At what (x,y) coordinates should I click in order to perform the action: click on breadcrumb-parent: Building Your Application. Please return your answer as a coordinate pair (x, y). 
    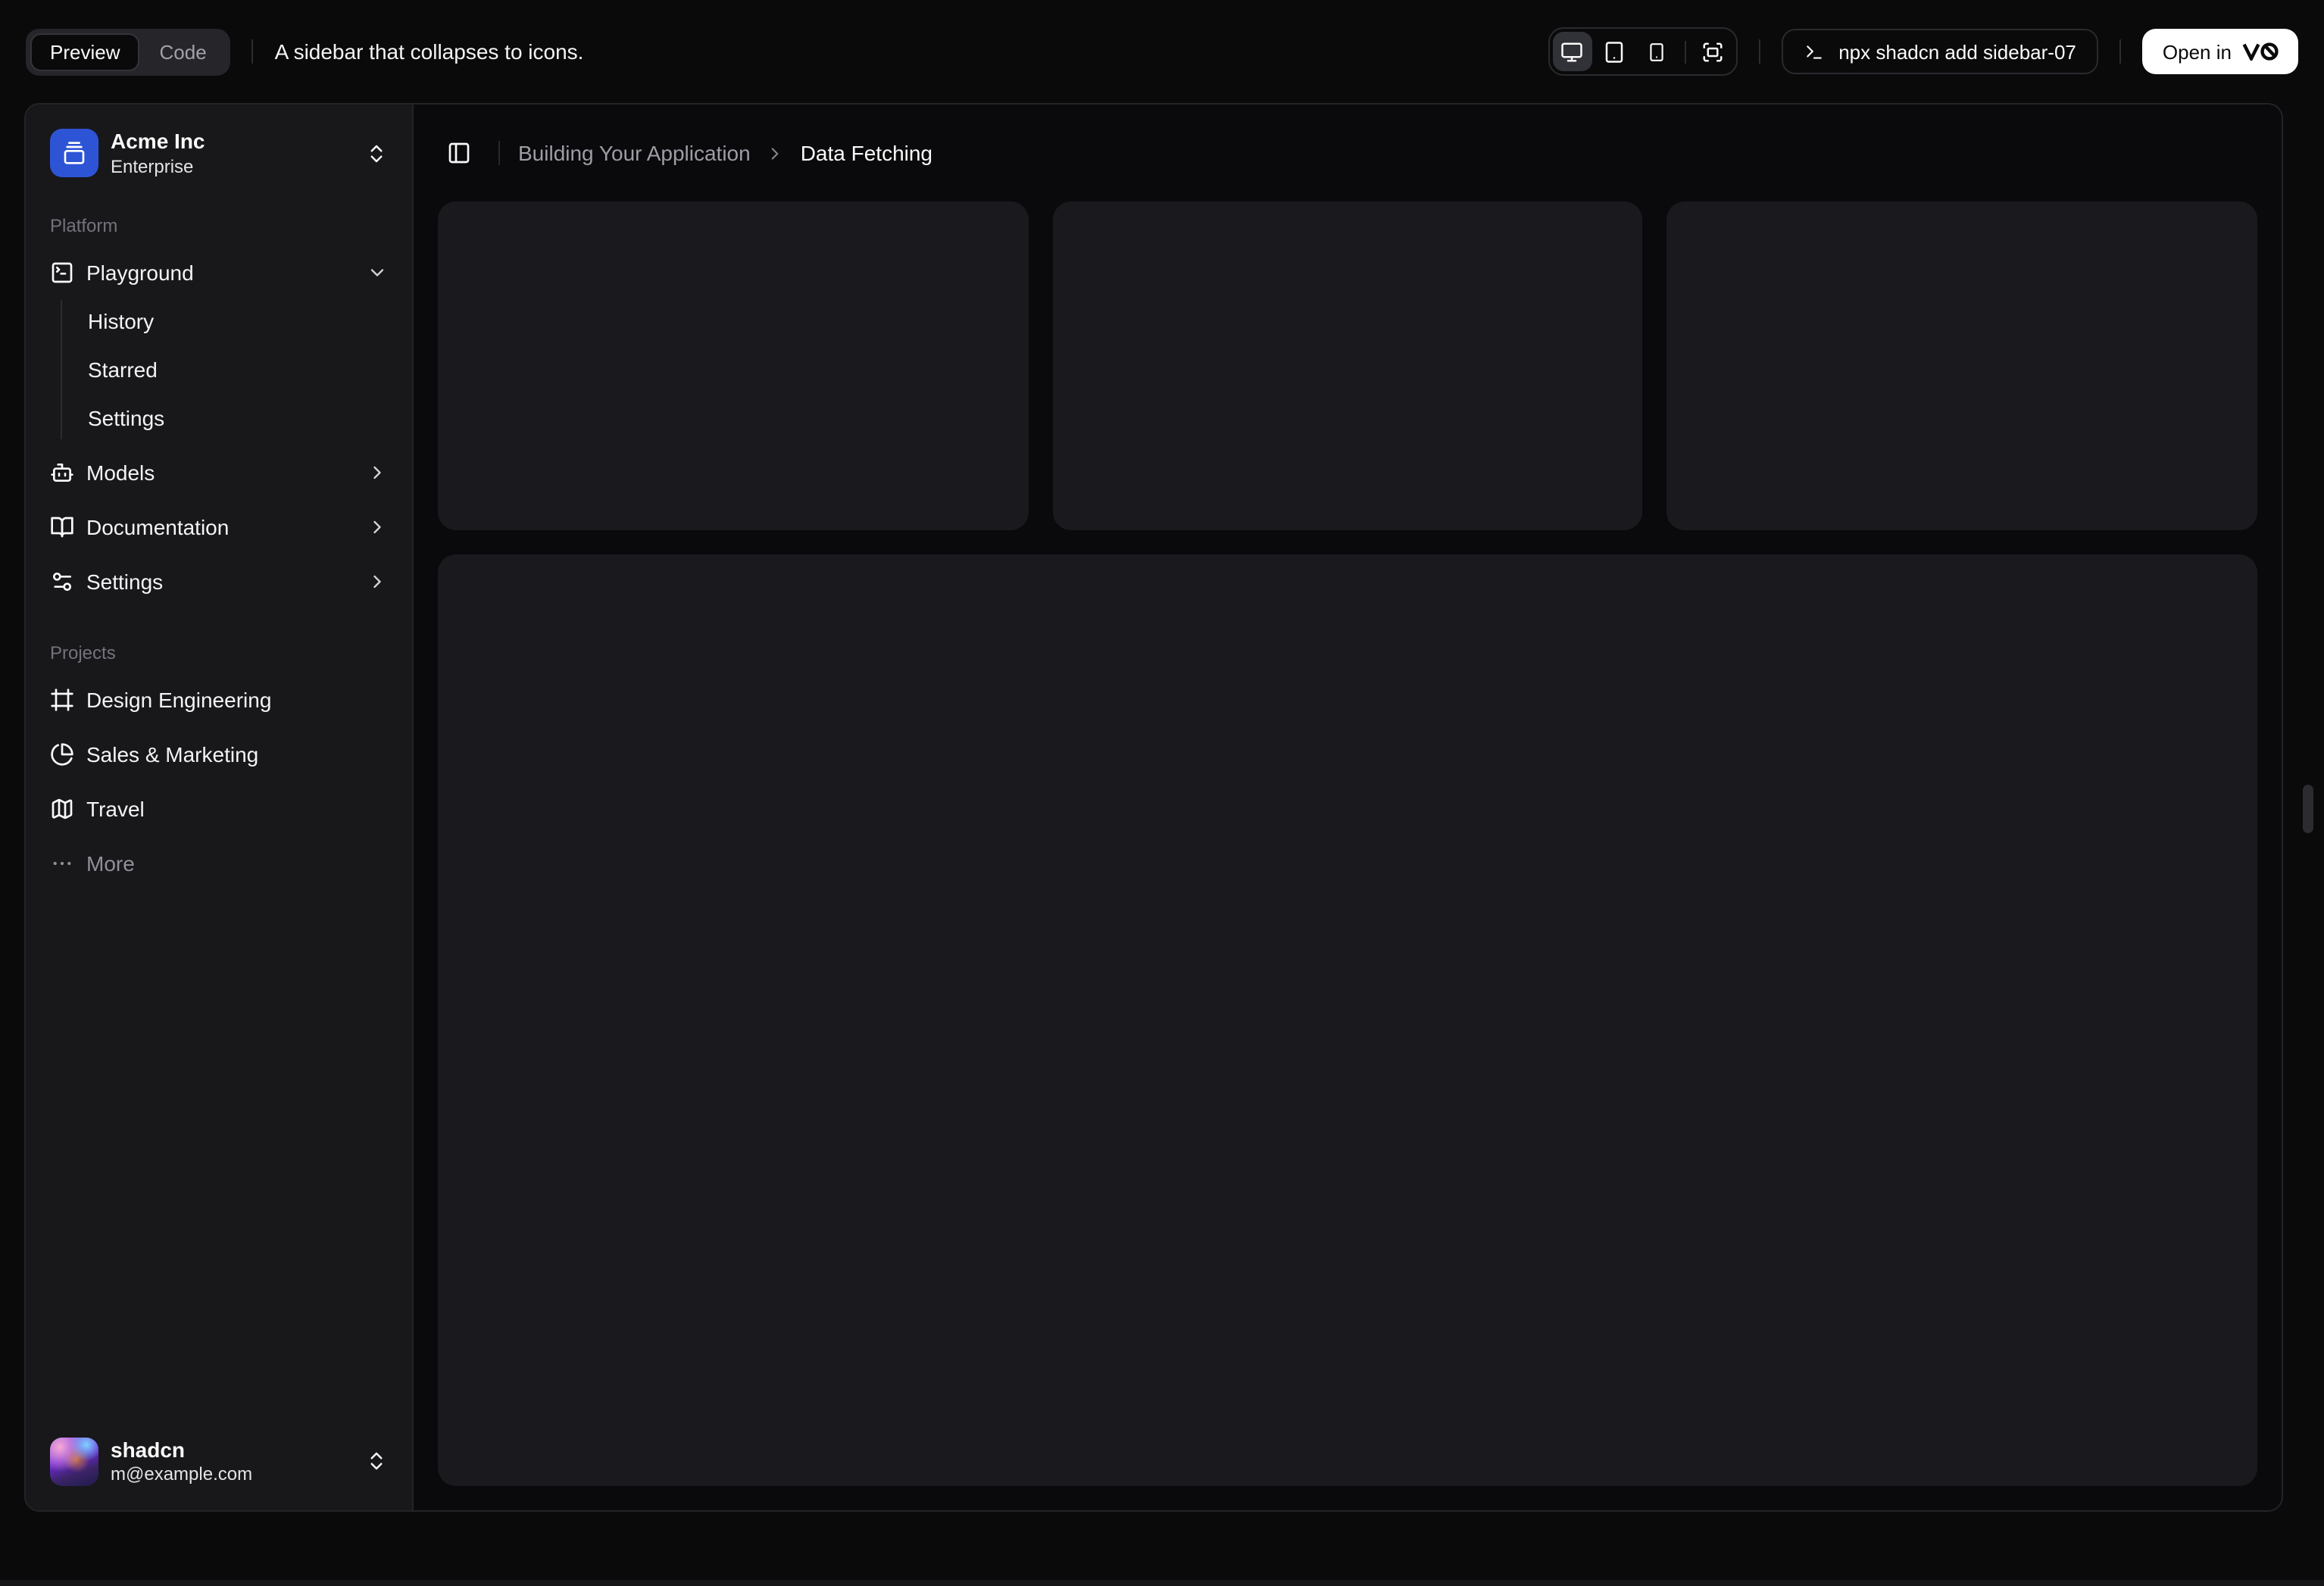
    Looking at the image, I should click on (634, 153).